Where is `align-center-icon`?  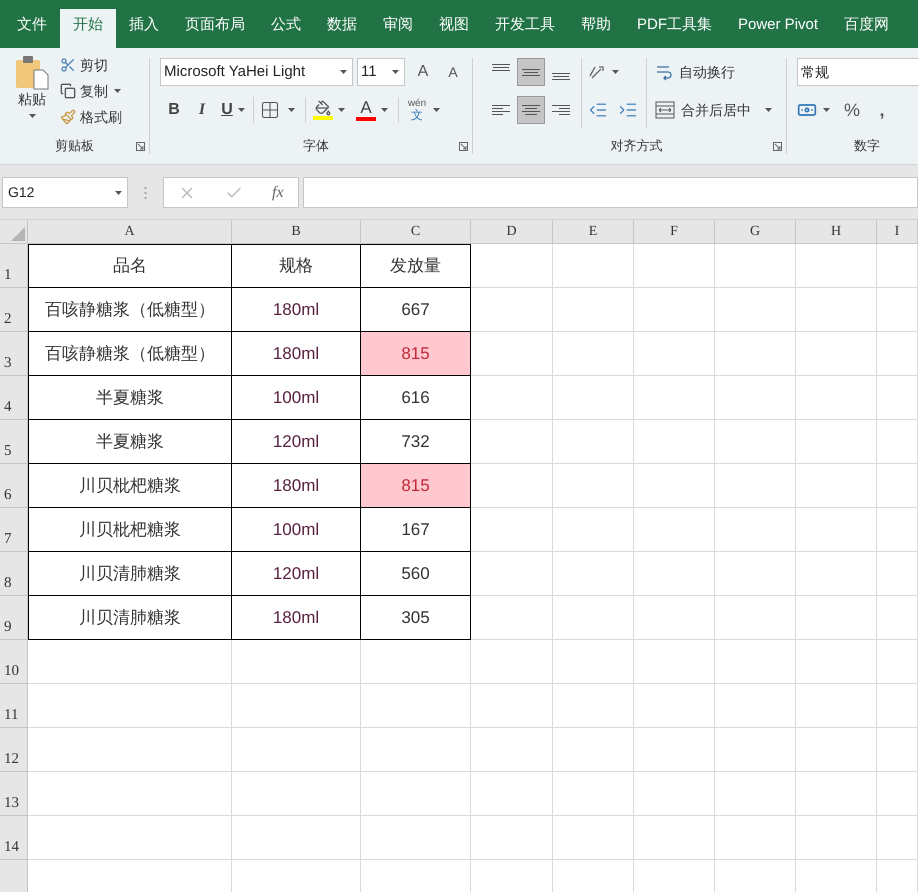 align-center-icon is located at coordinates (531, 110).